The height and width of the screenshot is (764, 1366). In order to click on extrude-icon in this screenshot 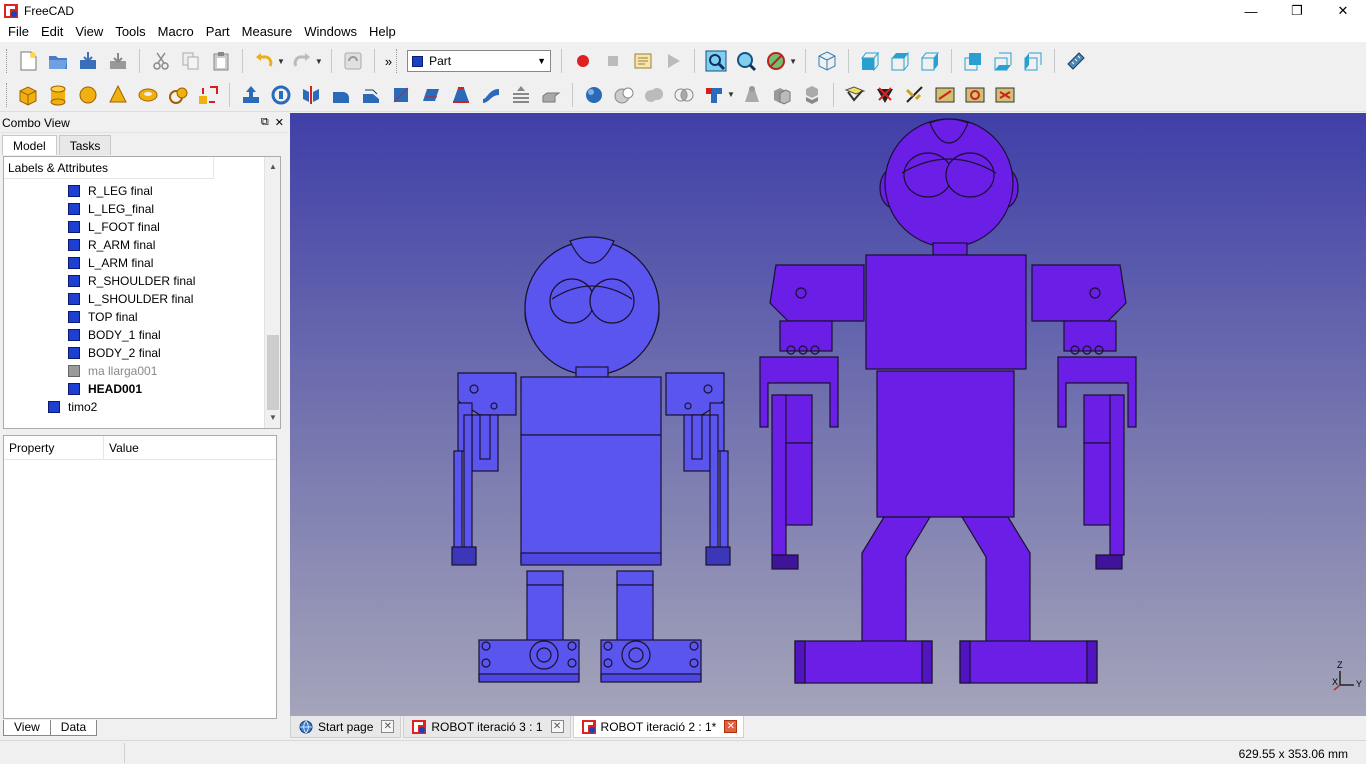, I will do `click(251, 95)`.